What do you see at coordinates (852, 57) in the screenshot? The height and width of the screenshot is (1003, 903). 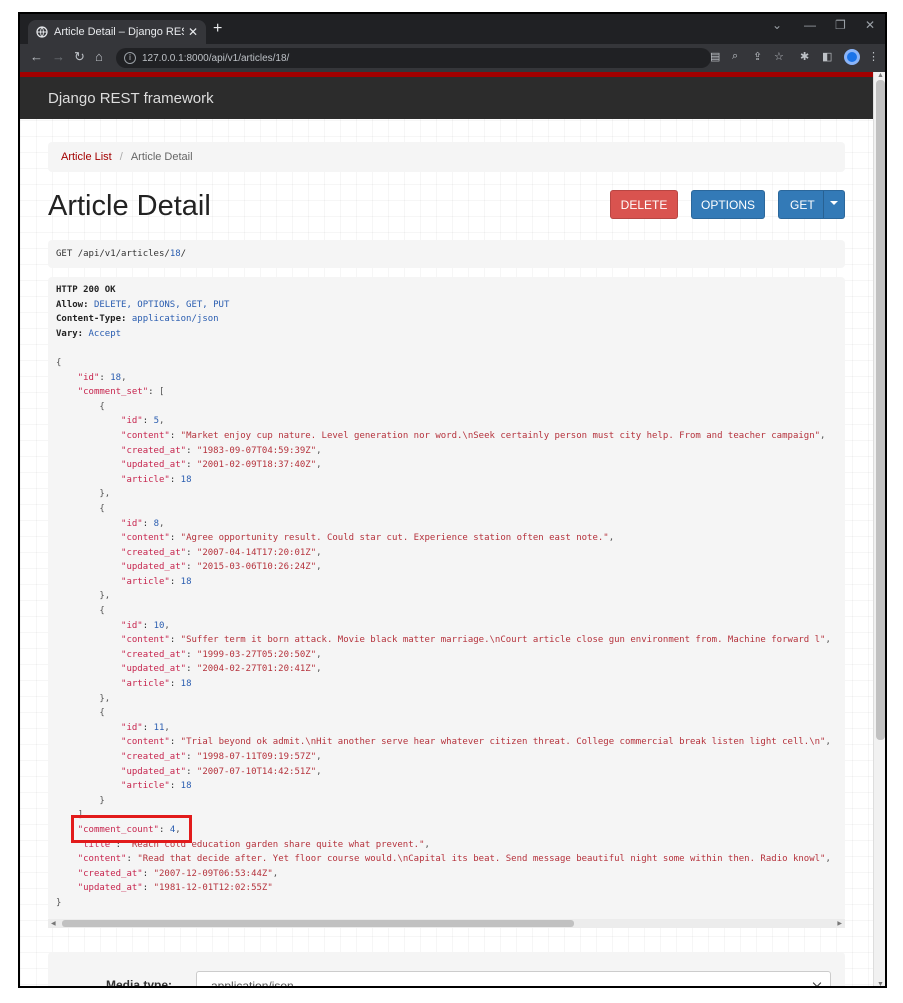 I see `profile-avatar-icon` at bounding box center [852, 57].